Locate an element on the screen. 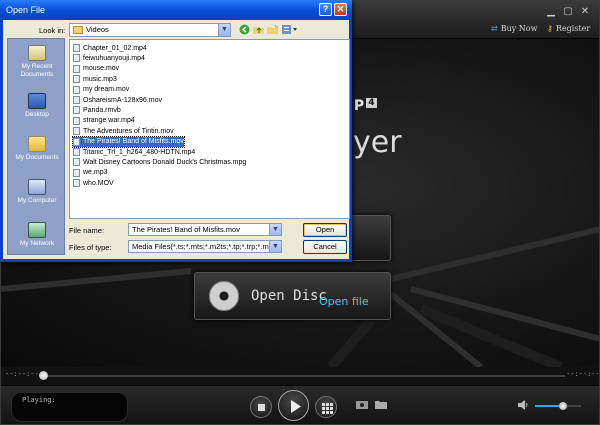  seek-bar is located at coordinates (305, 376).